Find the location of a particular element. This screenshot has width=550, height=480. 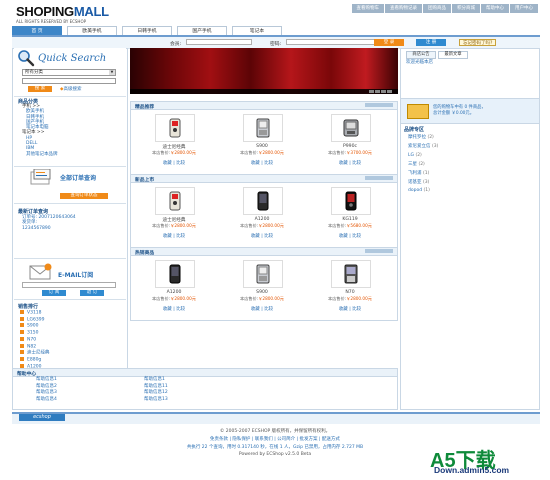

product-name: N70 is located at coordinates (350, 292).